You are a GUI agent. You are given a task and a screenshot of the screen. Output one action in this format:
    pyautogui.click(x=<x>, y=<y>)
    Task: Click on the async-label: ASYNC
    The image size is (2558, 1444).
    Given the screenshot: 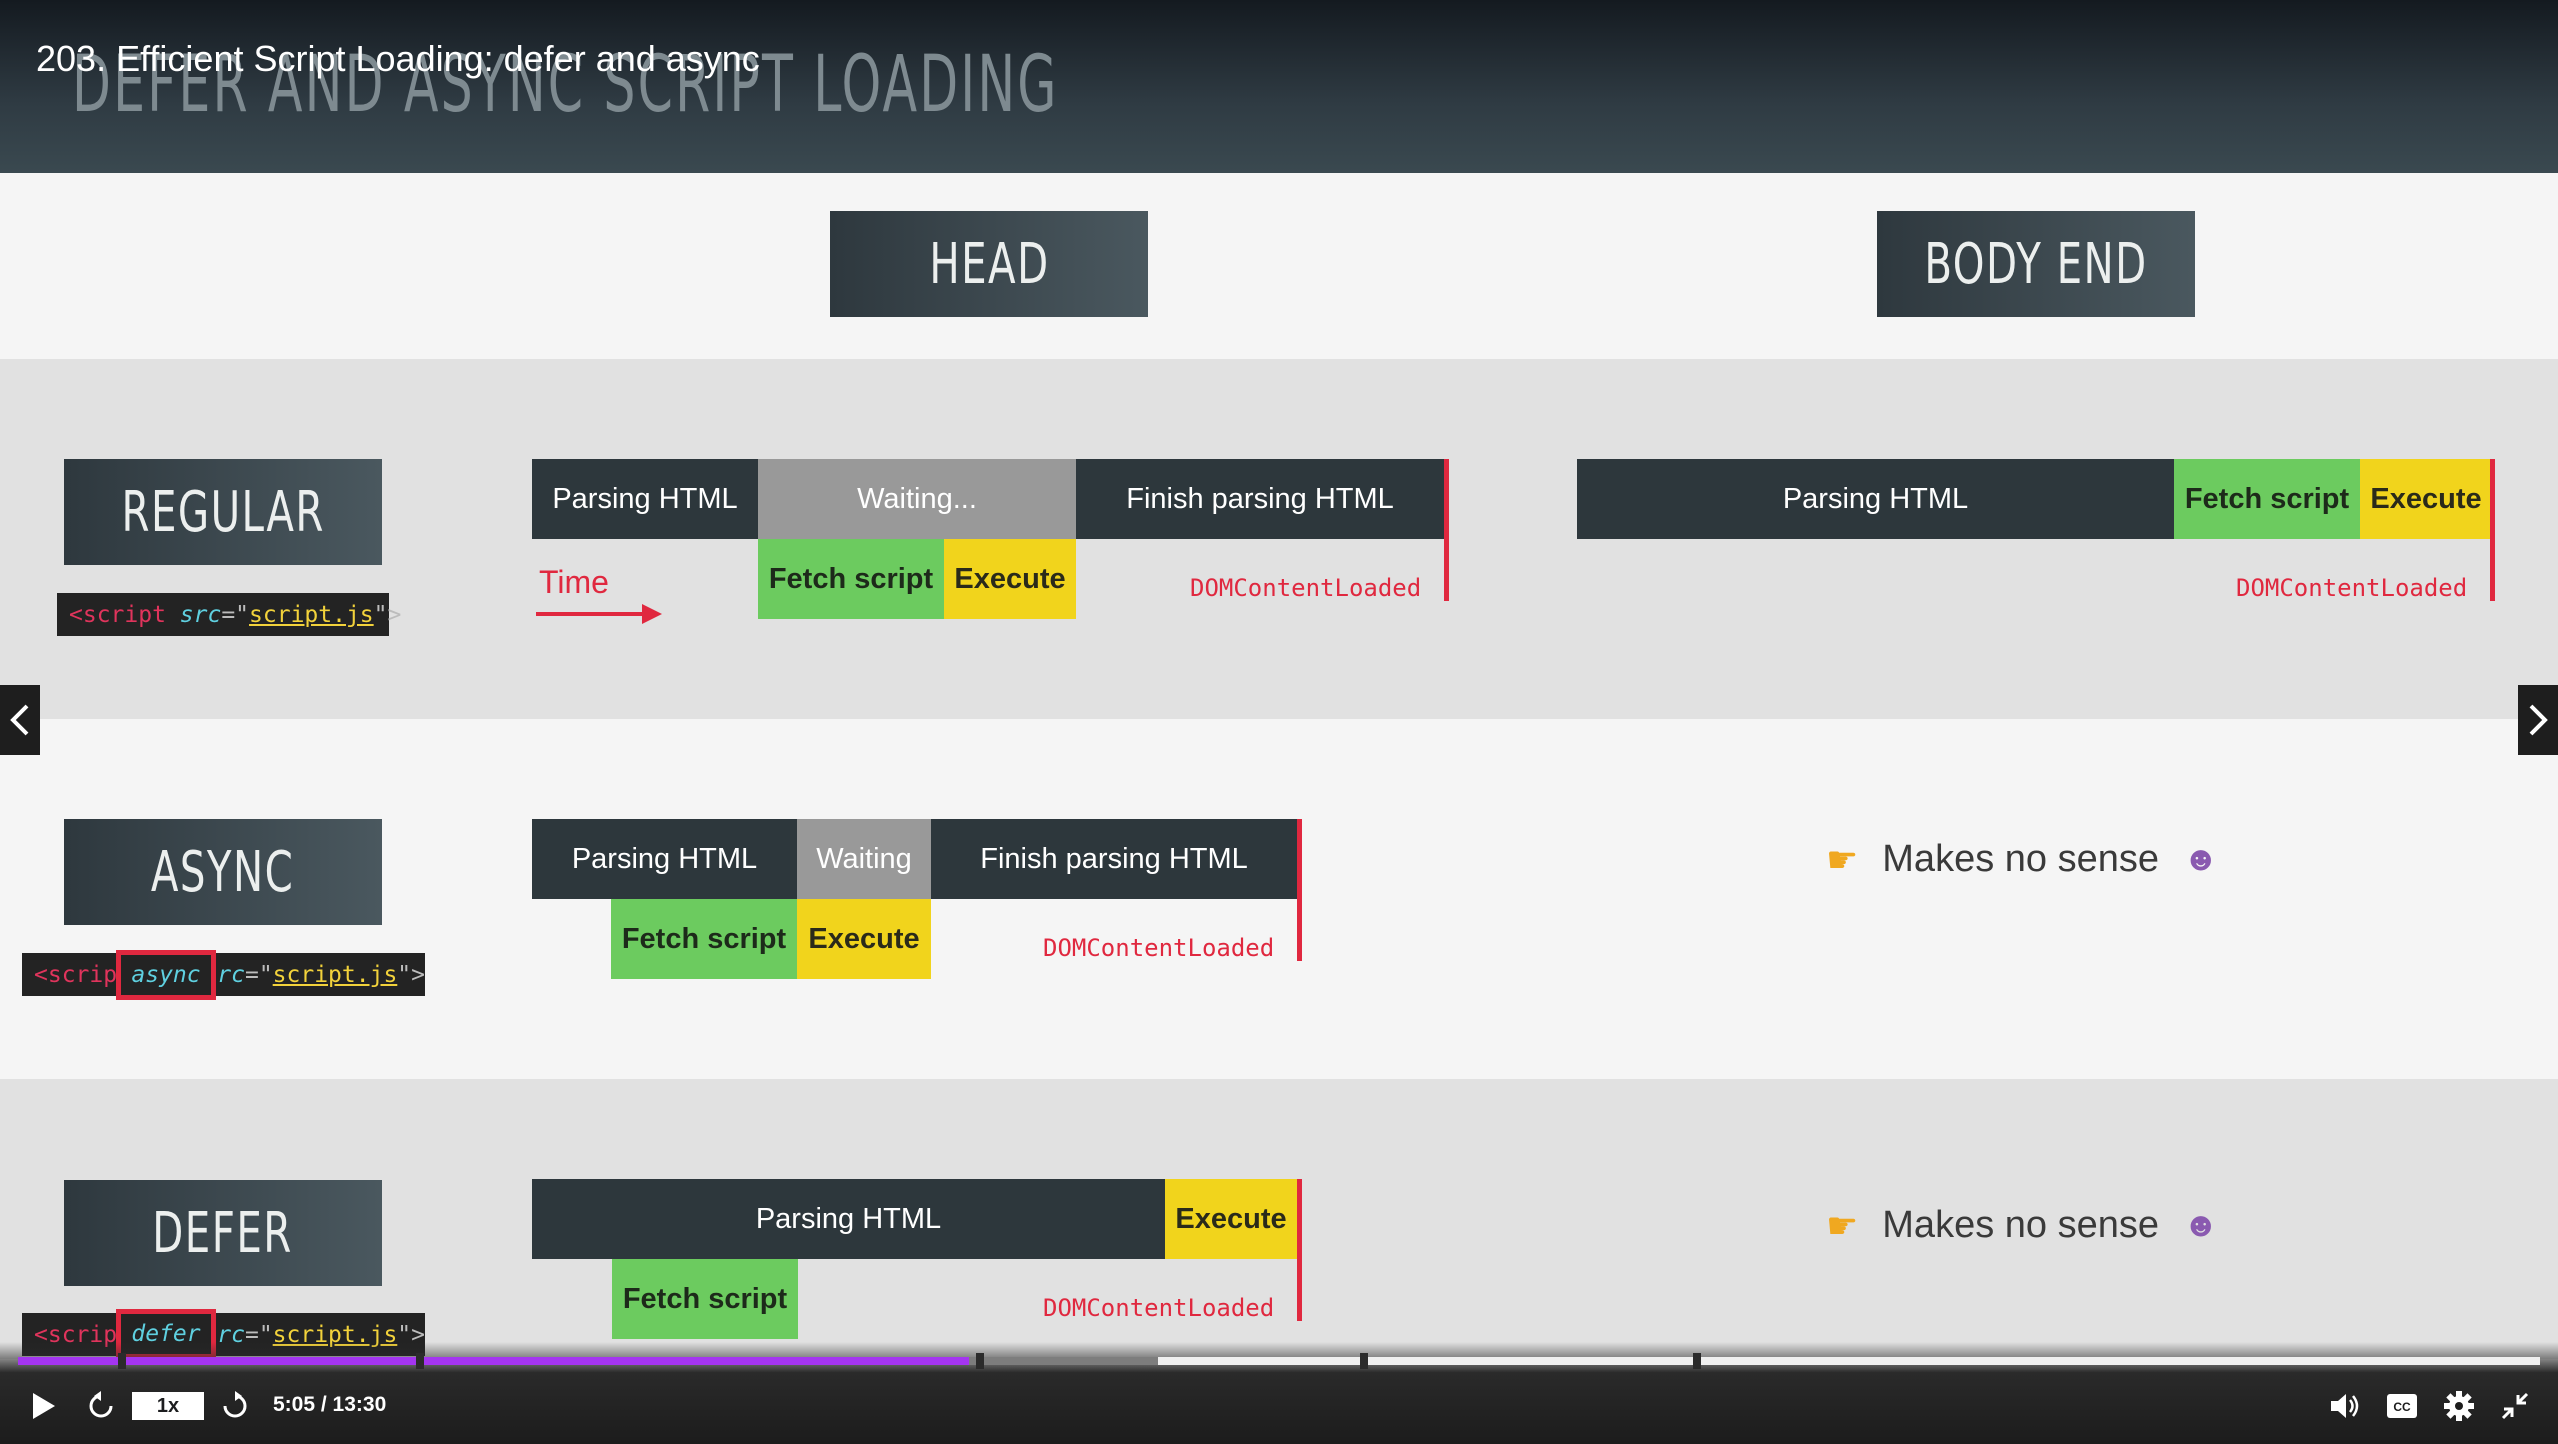 What is the action you would take?
    pyautogui.click(x=223, y=872)
    